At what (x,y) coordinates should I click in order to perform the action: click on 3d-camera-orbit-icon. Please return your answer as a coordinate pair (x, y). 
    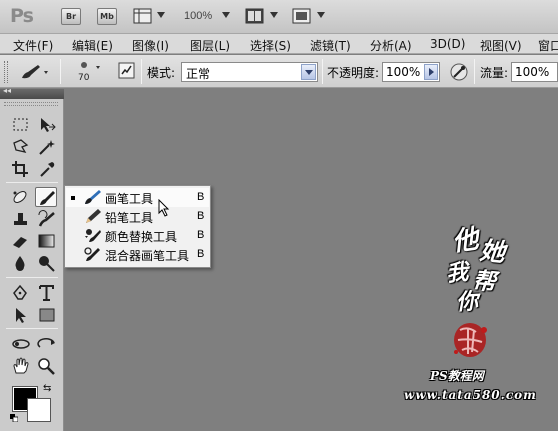
    Looking at the image, I should click on (46, 343).